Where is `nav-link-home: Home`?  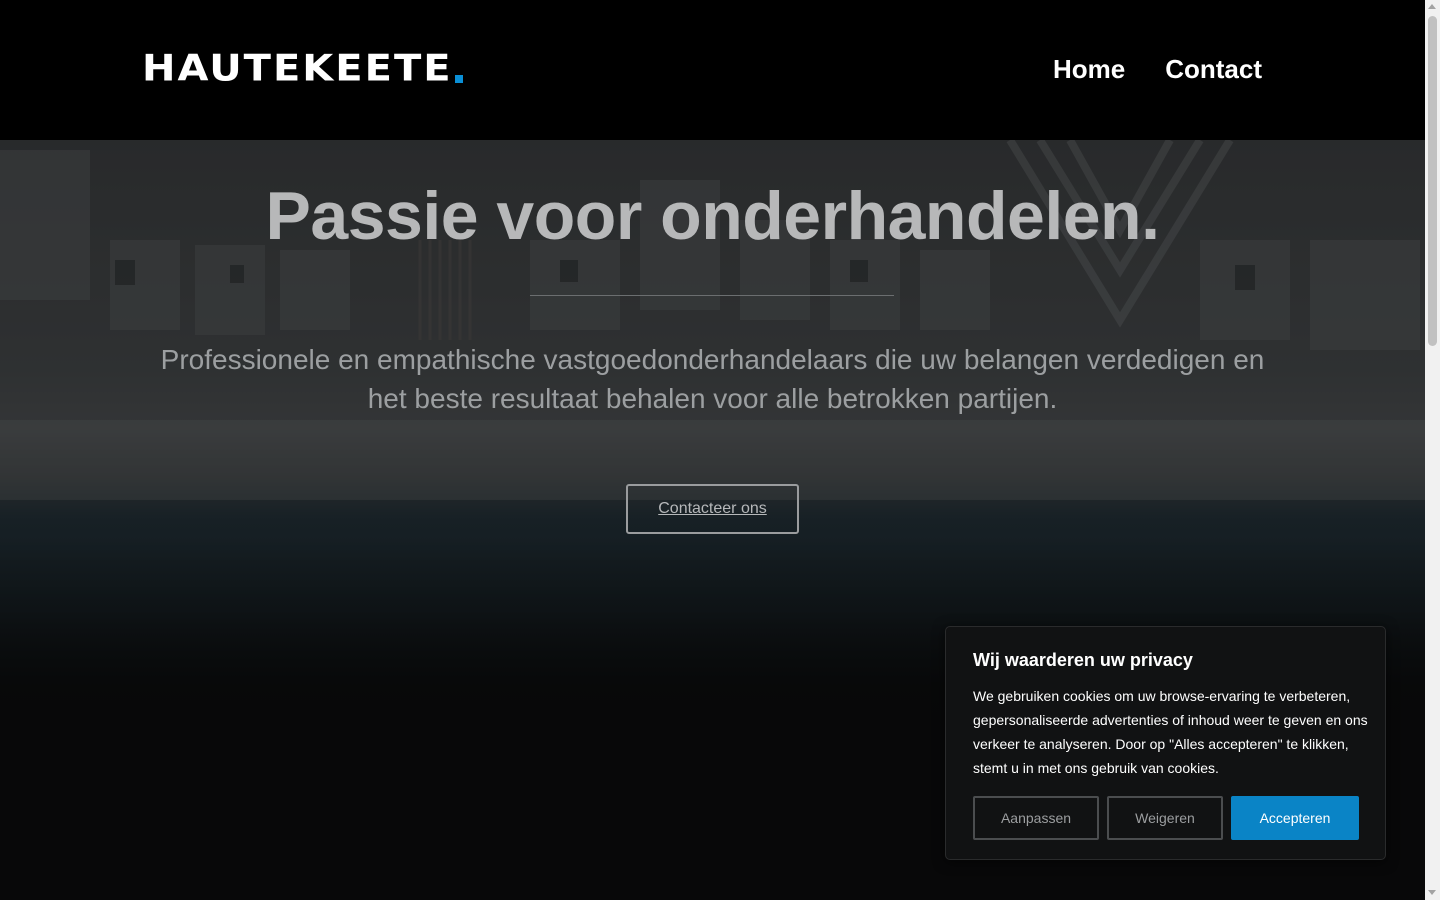 nav-link-home: Home is located at coordinates (1089, 69).